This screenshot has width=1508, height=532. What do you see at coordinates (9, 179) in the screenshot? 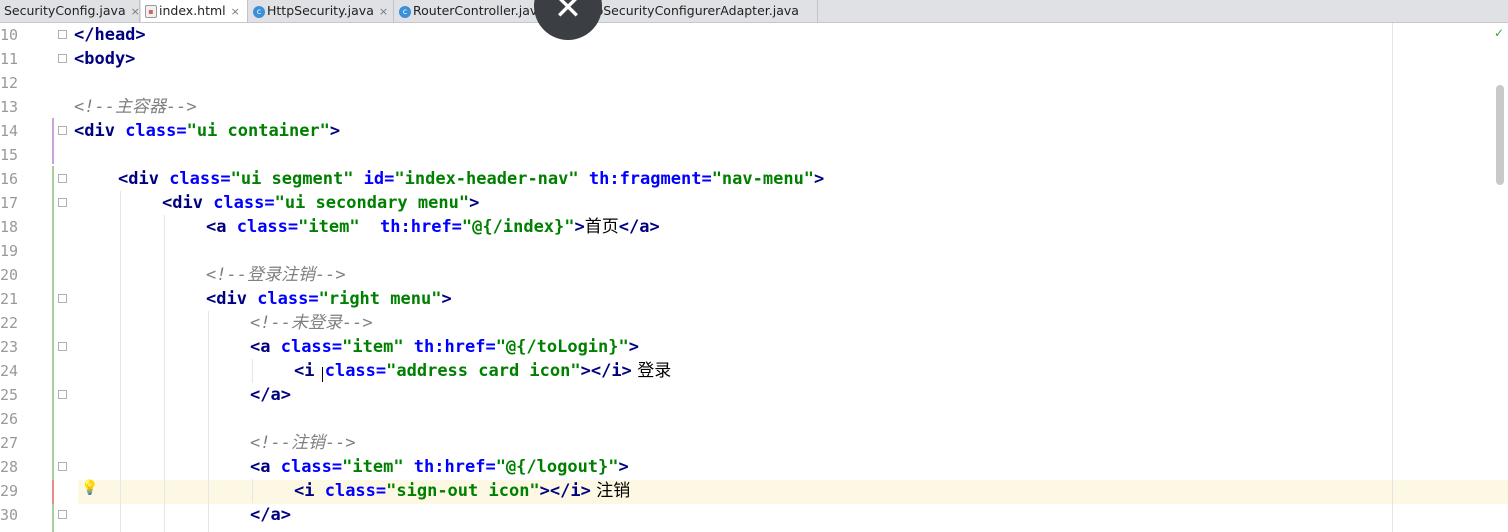
I see `line-number: 16` at bounding box center [9, 179].